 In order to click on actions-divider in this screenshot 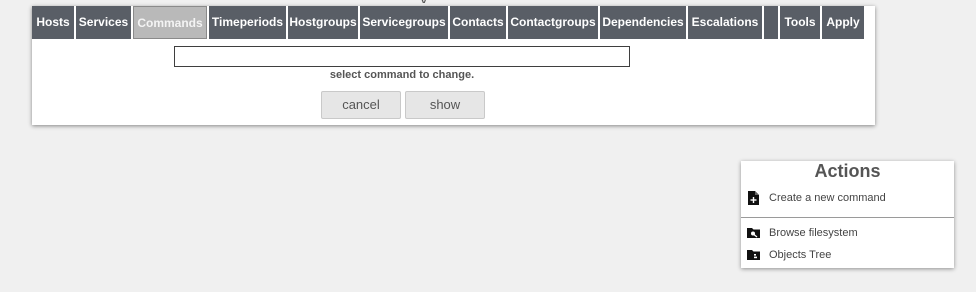, I will do `click(847, 217)`.